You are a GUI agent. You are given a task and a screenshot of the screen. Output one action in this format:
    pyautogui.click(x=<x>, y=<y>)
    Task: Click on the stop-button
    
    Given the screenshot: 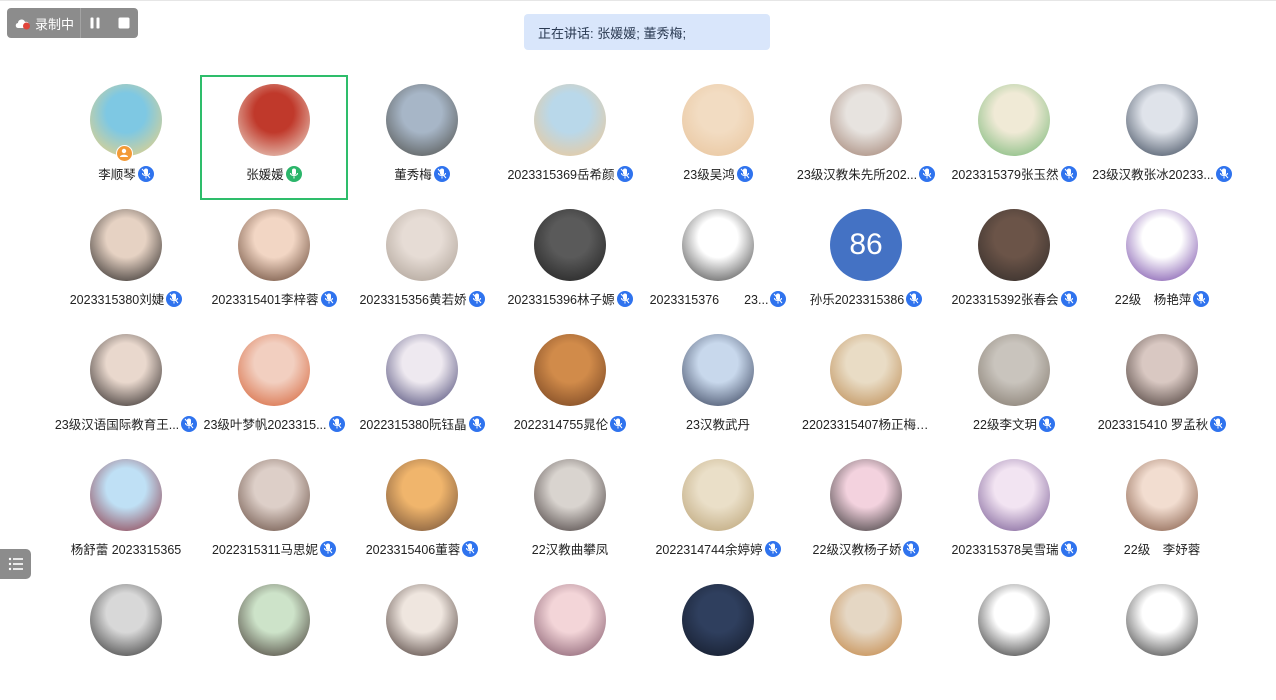 What is the action you would take?
    pyautogui.click(x=124, y=23)
    